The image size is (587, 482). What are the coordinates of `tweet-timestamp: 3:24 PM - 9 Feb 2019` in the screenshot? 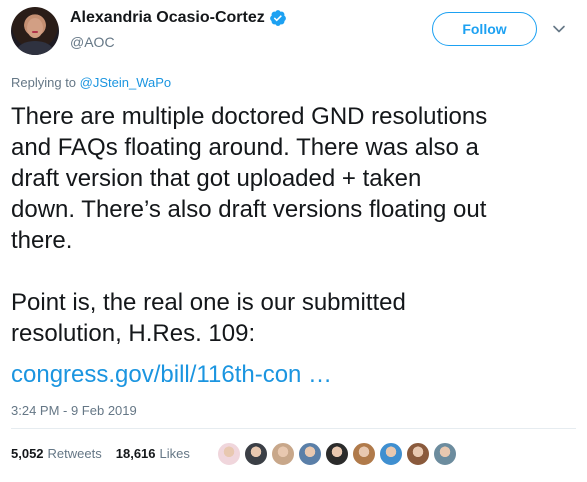 It's located at (74, 410).